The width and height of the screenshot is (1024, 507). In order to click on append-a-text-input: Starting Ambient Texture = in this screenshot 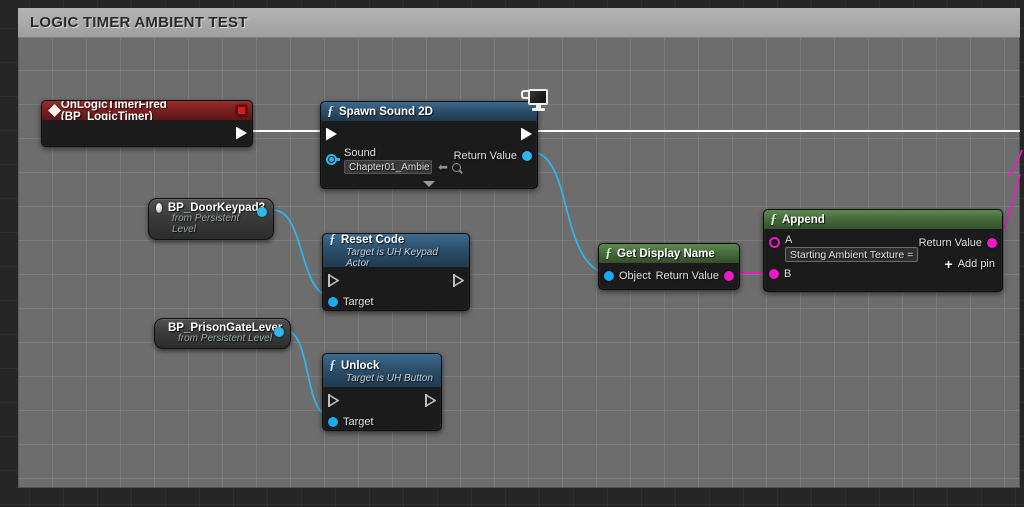, I will do `click(852, 254)`.